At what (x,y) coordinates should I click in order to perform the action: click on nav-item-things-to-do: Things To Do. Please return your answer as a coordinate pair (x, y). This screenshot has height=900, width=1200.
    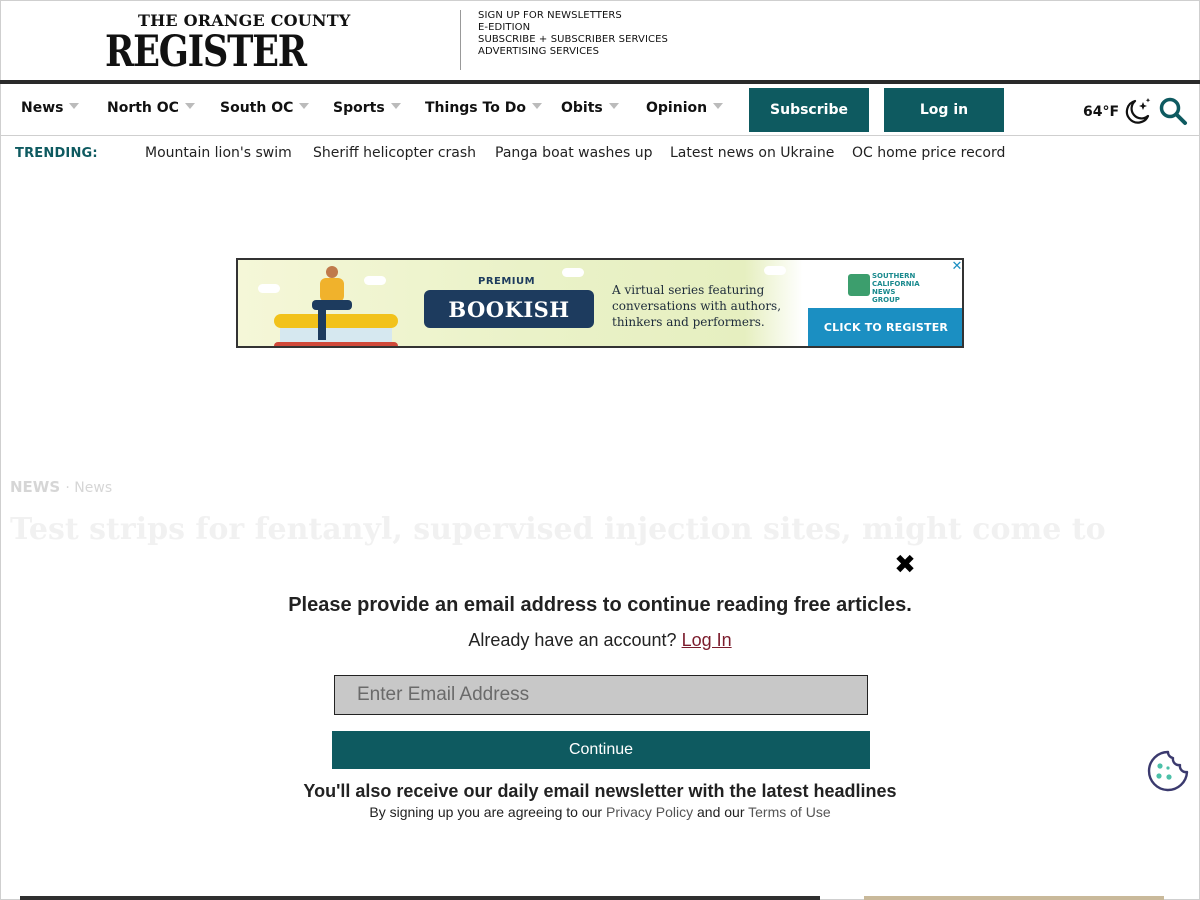
    Looking at the image, I should click on (483, 108).